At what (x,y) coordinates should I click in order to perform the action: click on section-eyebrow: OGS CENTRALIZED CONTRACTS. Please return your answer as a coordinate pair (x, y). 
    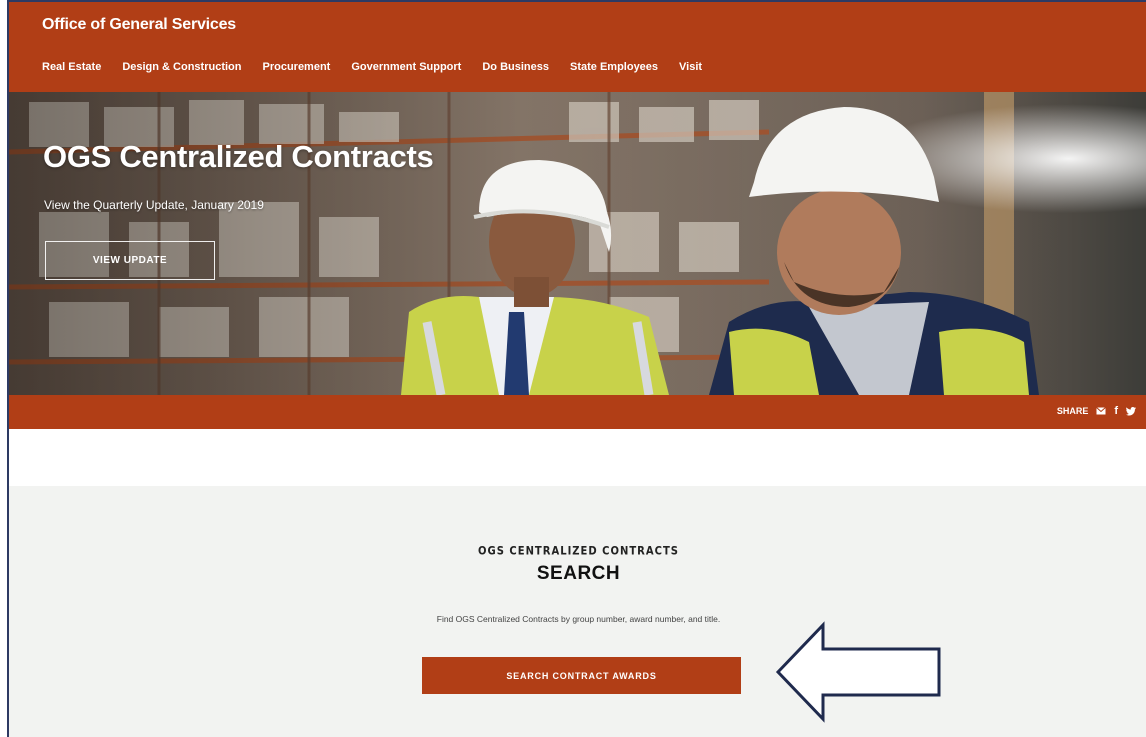
    Looking at the image, I should click on (578, 551).